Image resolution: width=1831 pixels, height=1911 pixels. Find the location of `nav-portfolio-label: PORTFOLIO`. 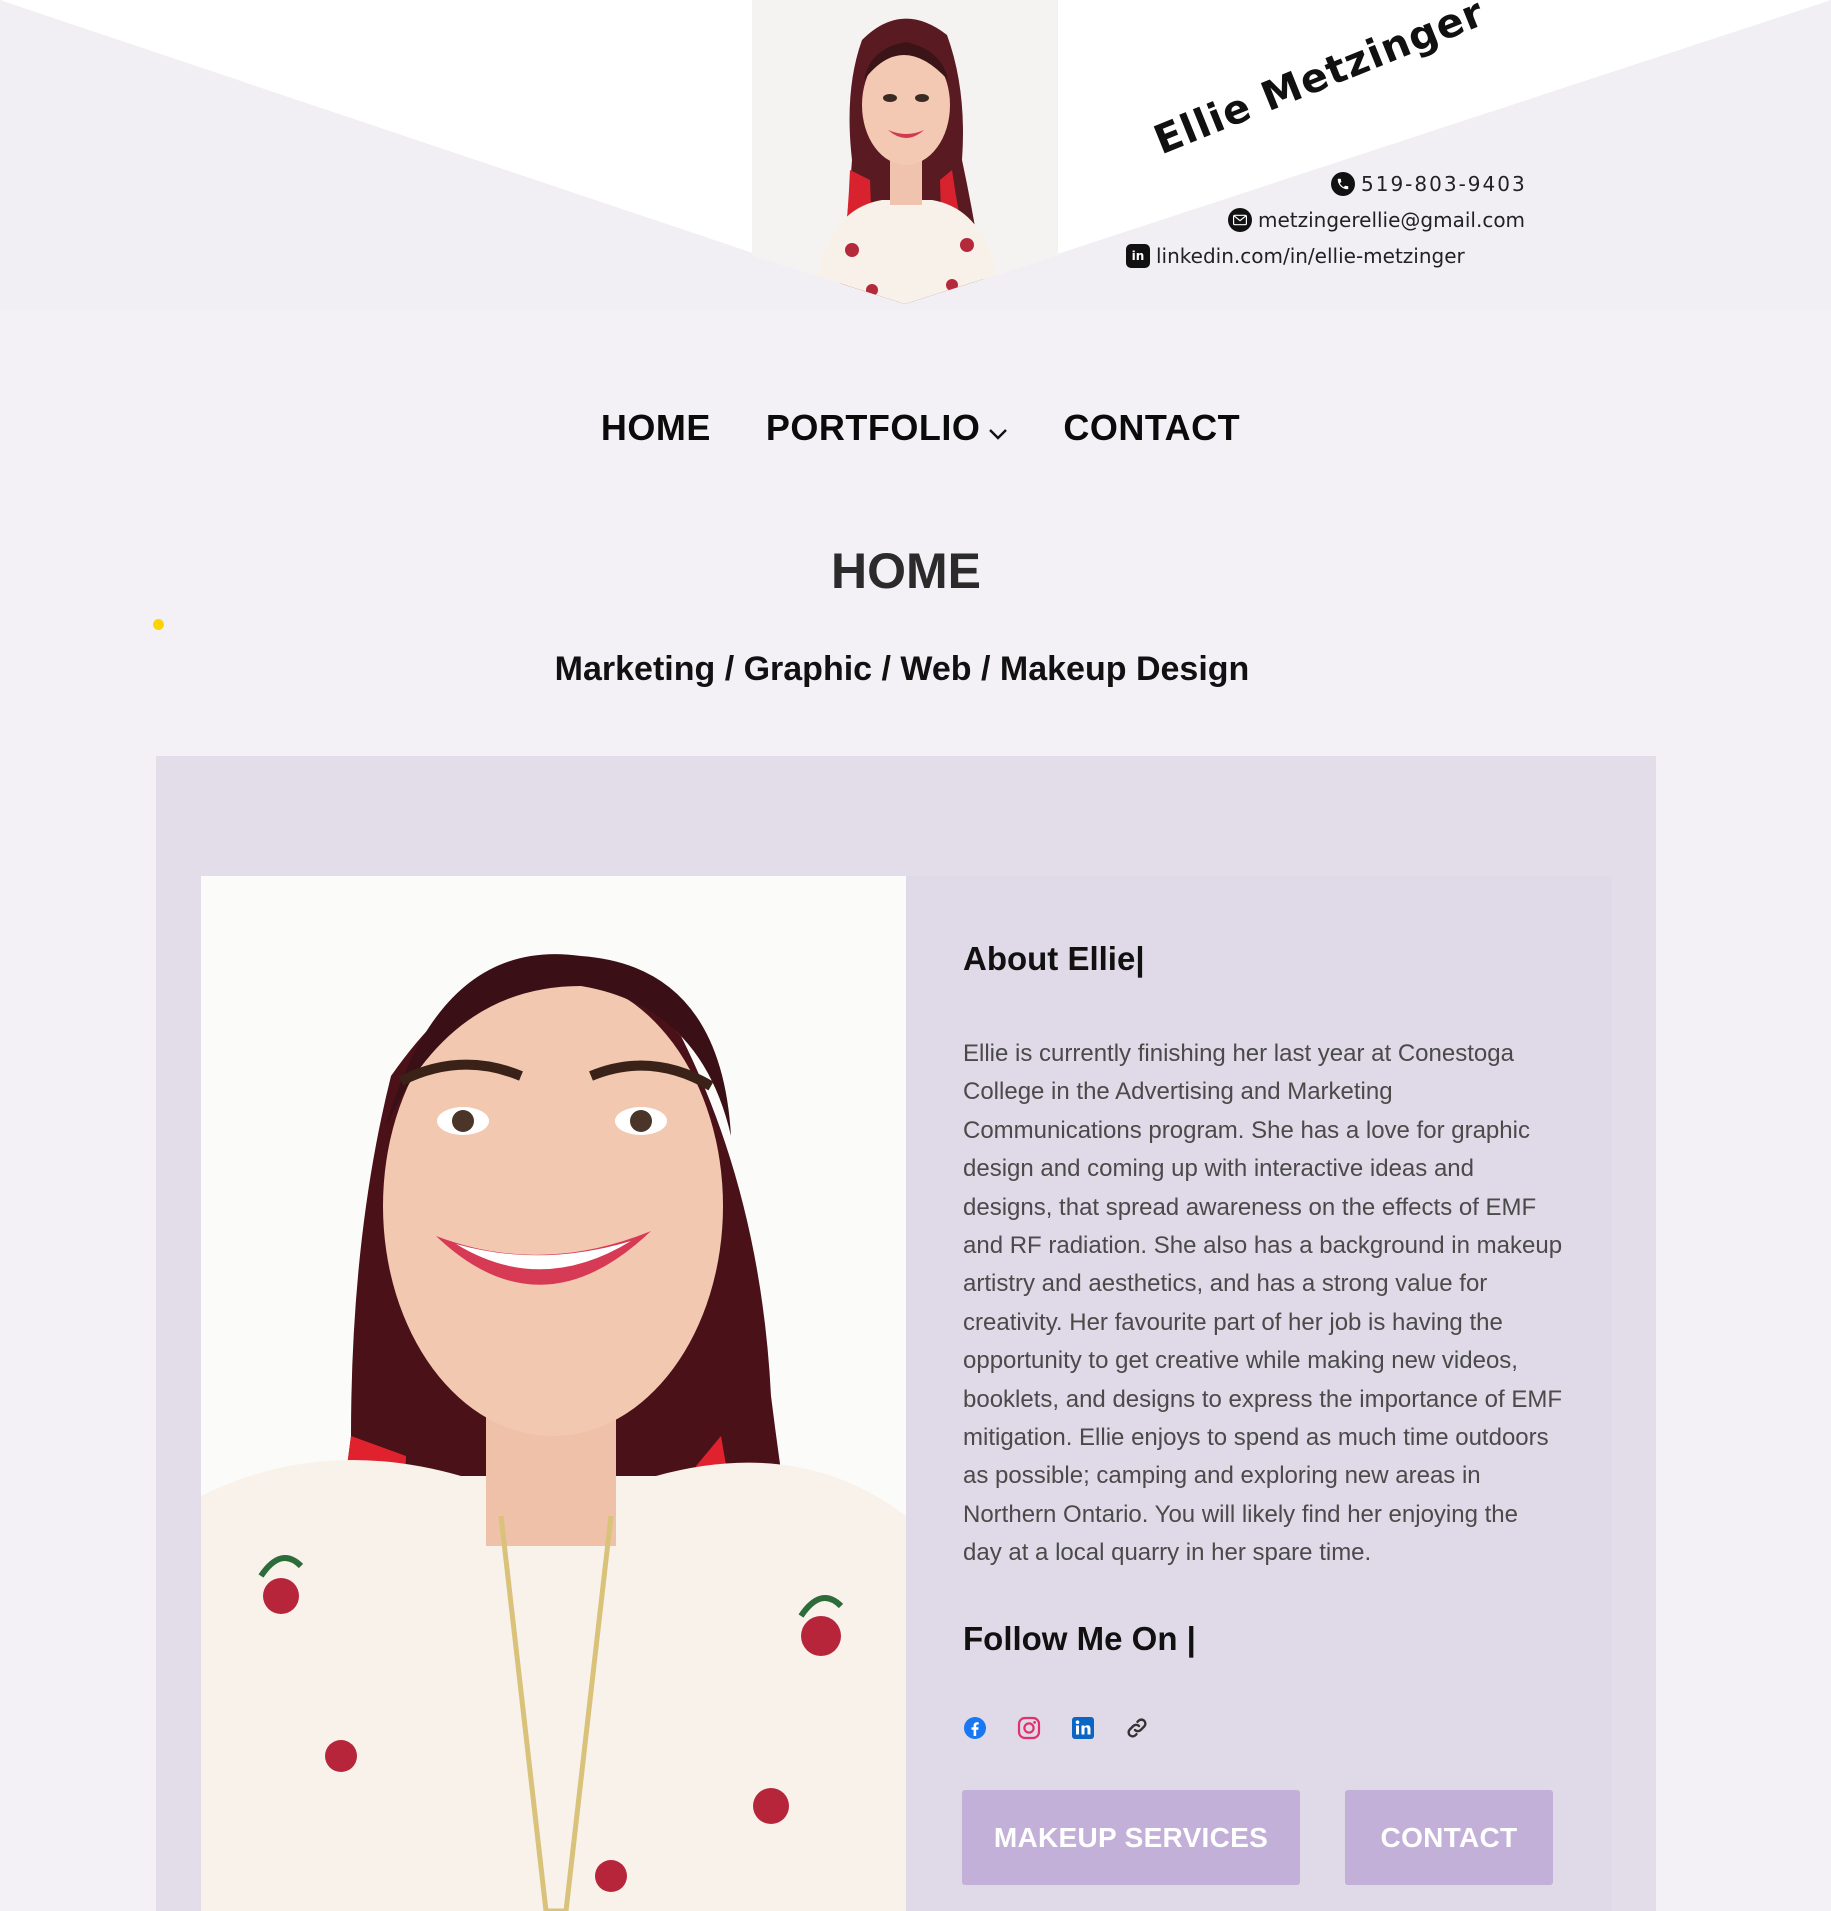

nav-portfolio-label: PORTFOLIO is located at coordinates (873, 427).